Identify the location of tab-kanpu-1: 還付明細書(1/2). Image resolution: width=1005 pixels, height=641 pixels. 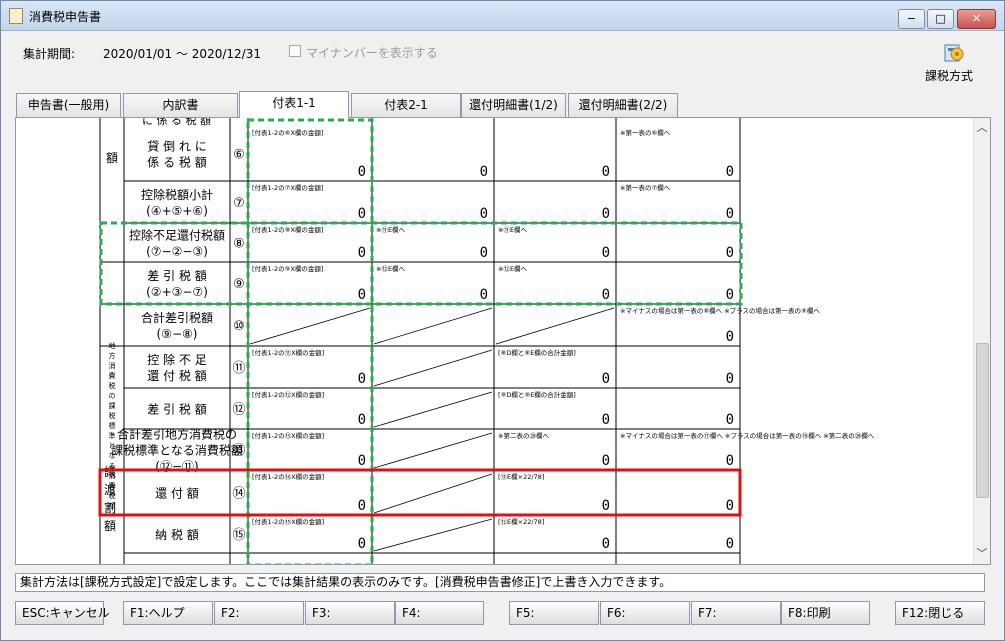
(513, 105).